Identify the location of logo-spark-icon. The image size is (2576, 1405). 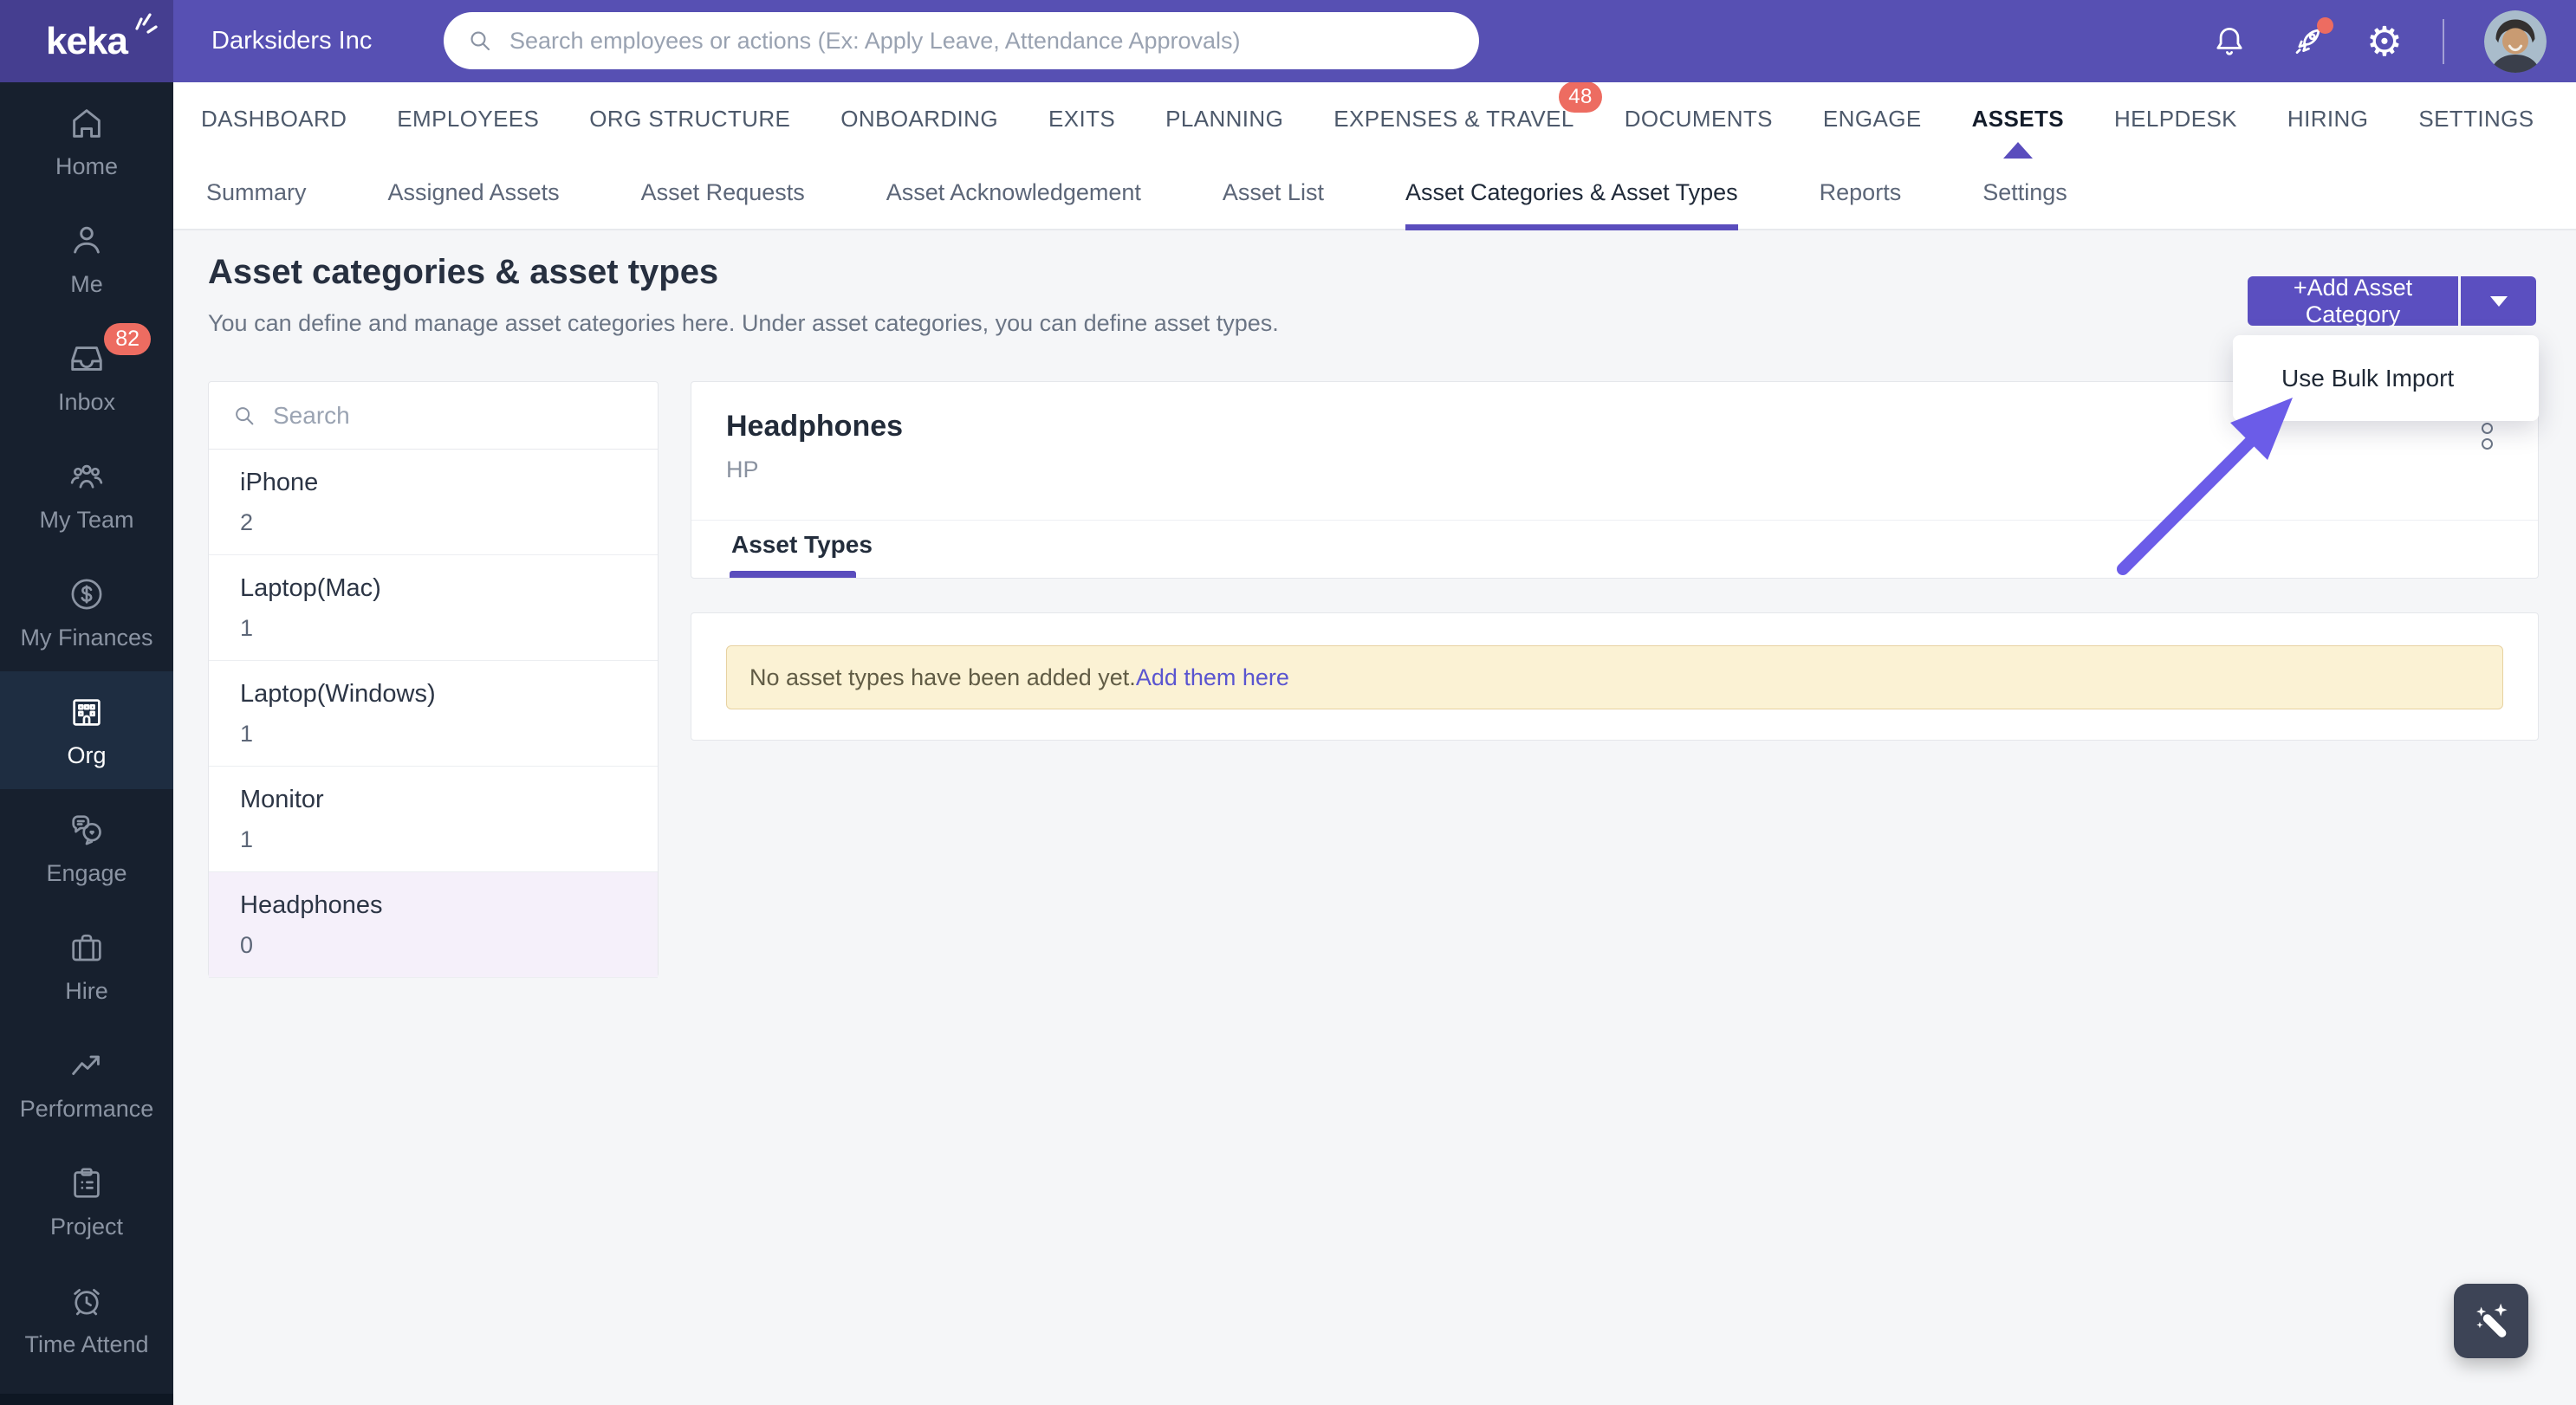
(146, 23).